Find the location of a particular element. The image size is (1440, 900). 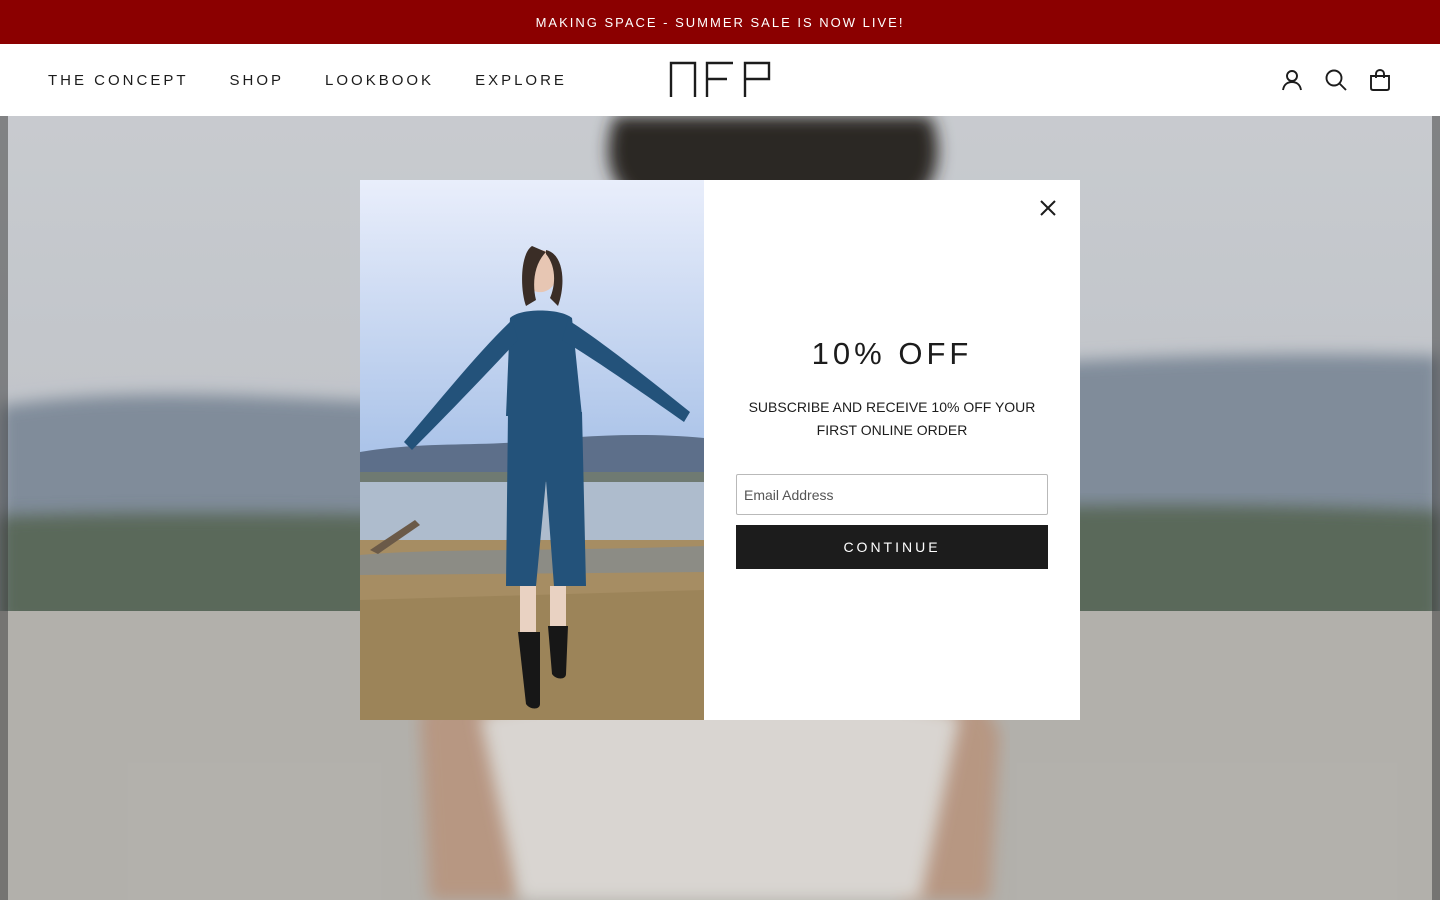

email-field is located at coordinates (892, 494).